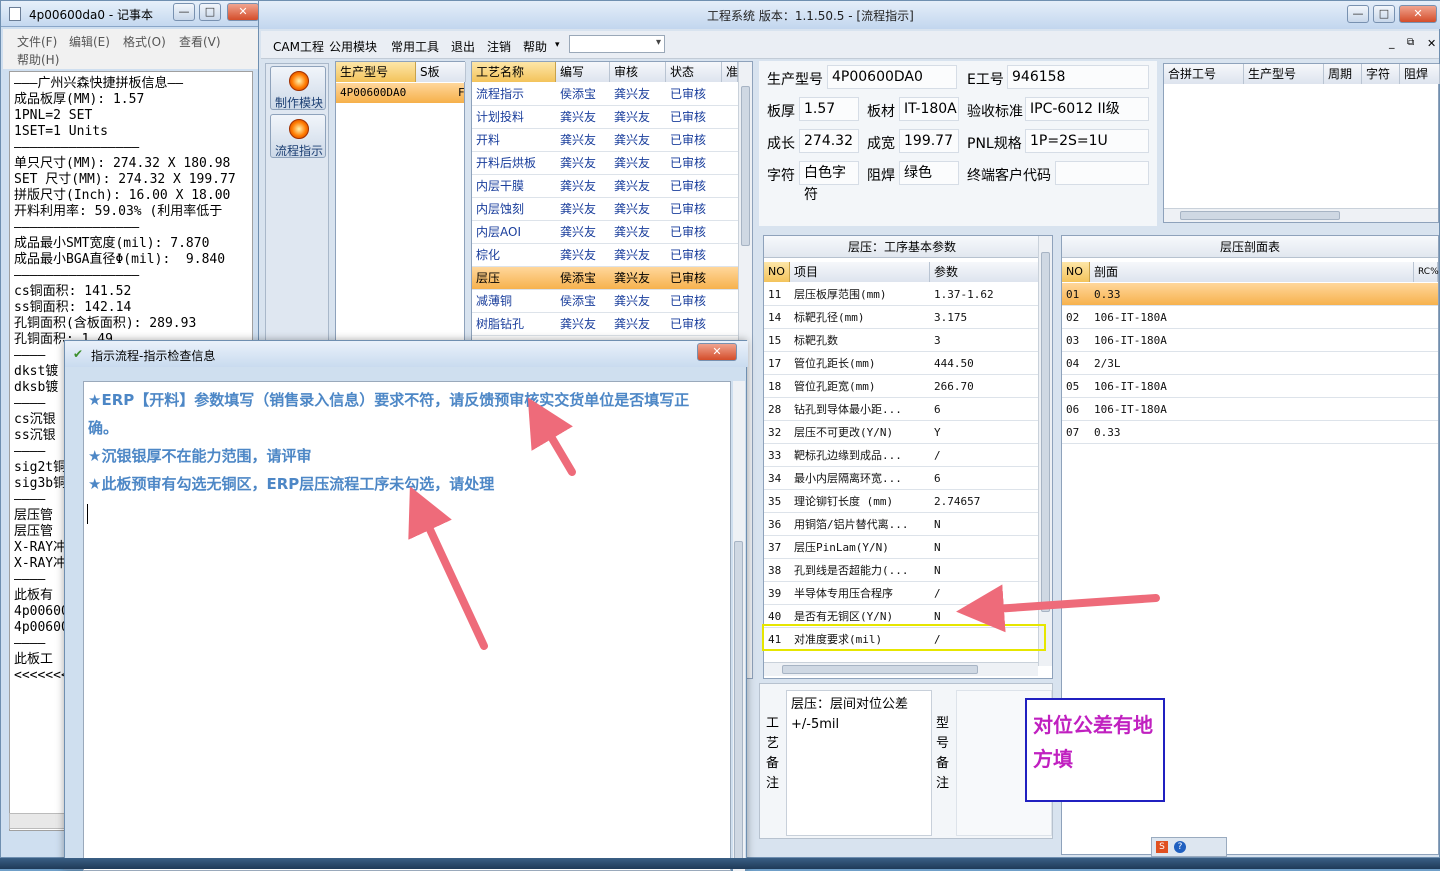  Describe the element at coordinates (1384, 14) in the screenshot. I see `app-maximize-button: □` at that location.